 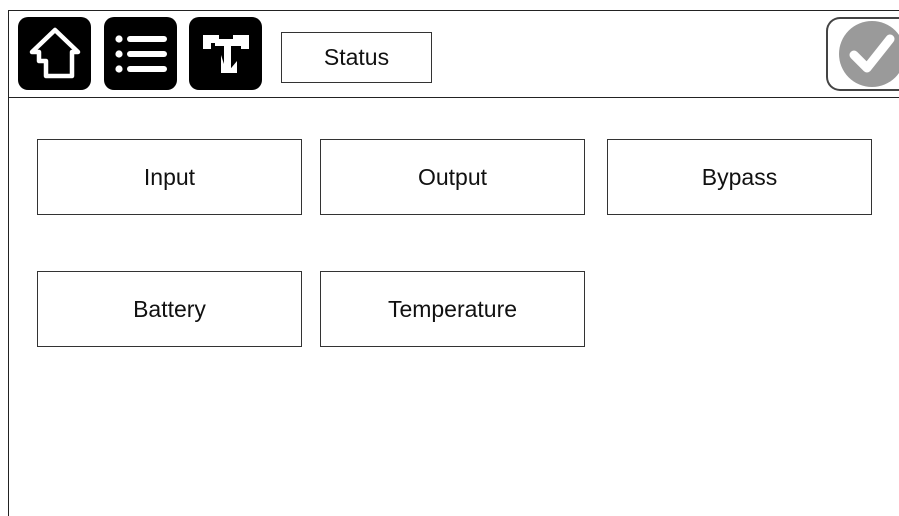 What do you see at coordinates (356, 57) in the screenshot?
I see `page-title: Status` at bounding box center [356, 57].